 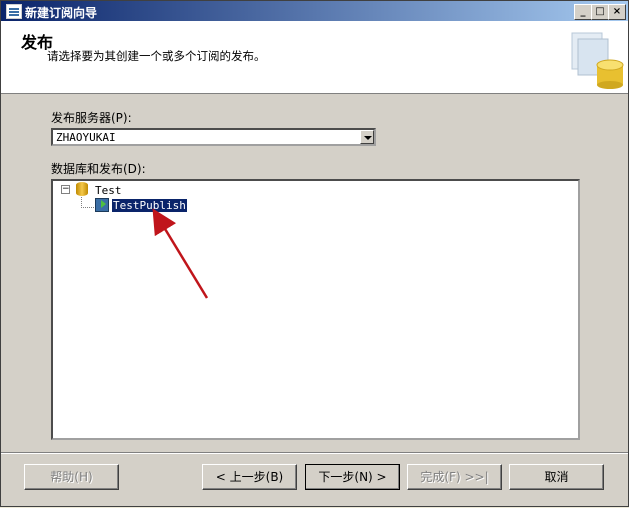 What do you see at coordinates (556, 477) in the screenshot?
I see `cancel-button: 取消` at bounding box center [556, 477].